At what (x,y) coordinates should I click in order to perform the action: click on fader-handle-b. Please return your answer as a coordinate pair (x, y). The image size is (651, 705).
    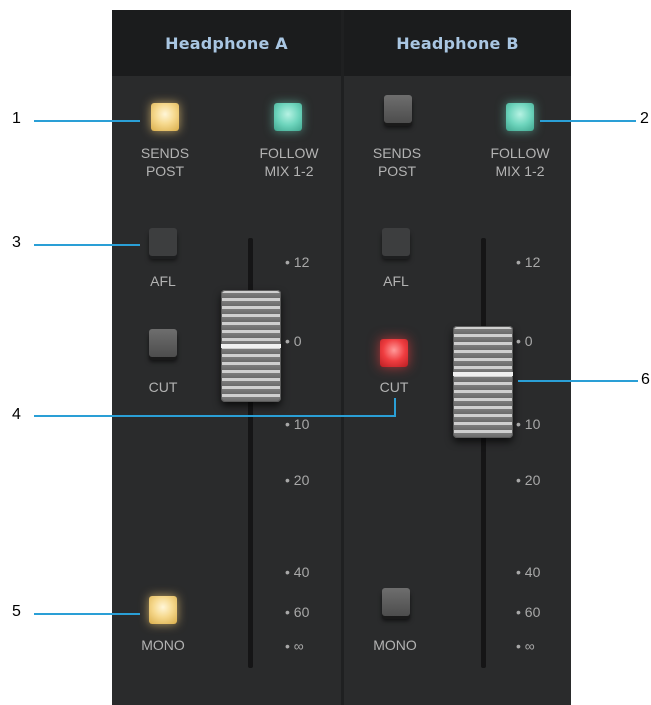
    Looking at the image, I should click on (483, 382).